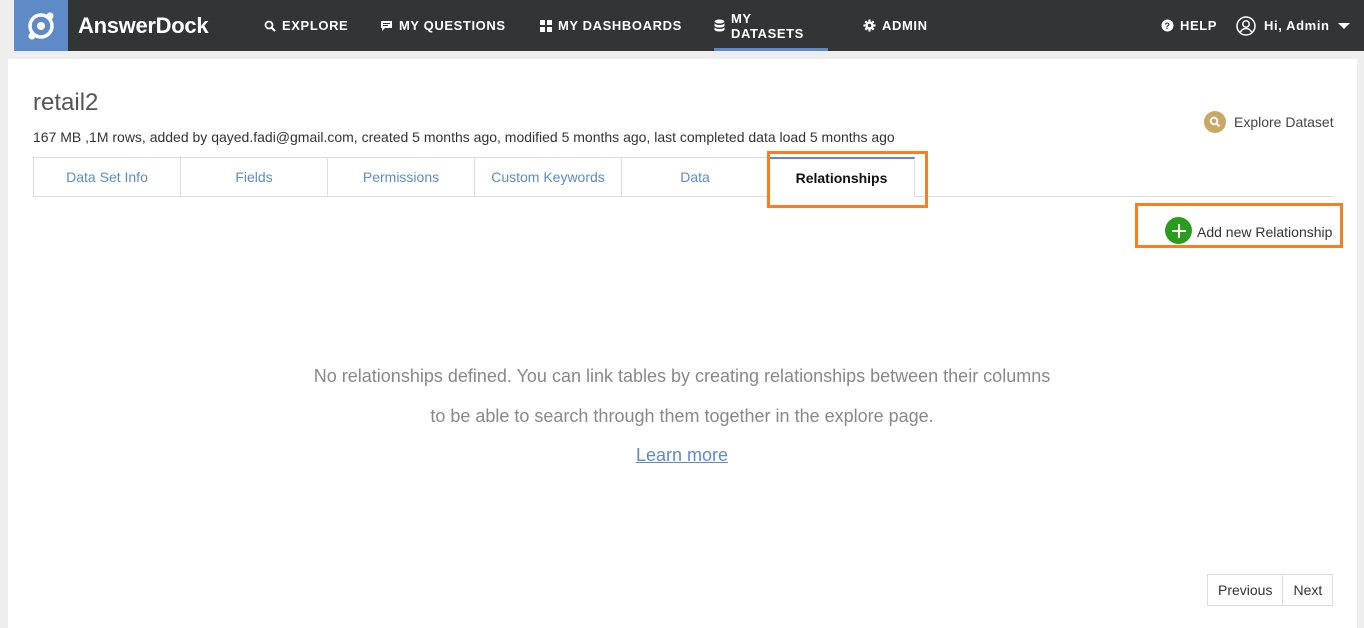 Image resolution: width=1364 pixels, height=628 pixels. What do you see at coordinates (1246, 25) in the screenshot?
I see `user-avatar-icon` at bounding box center [1246, 25].